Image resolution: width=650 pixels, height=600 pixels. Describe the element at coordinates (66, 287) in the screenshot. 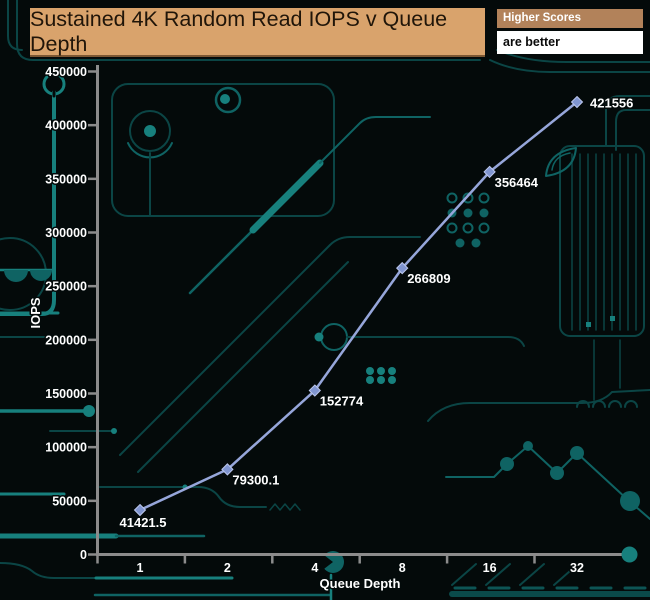

I see `y-tick-label: 250000` at that location.